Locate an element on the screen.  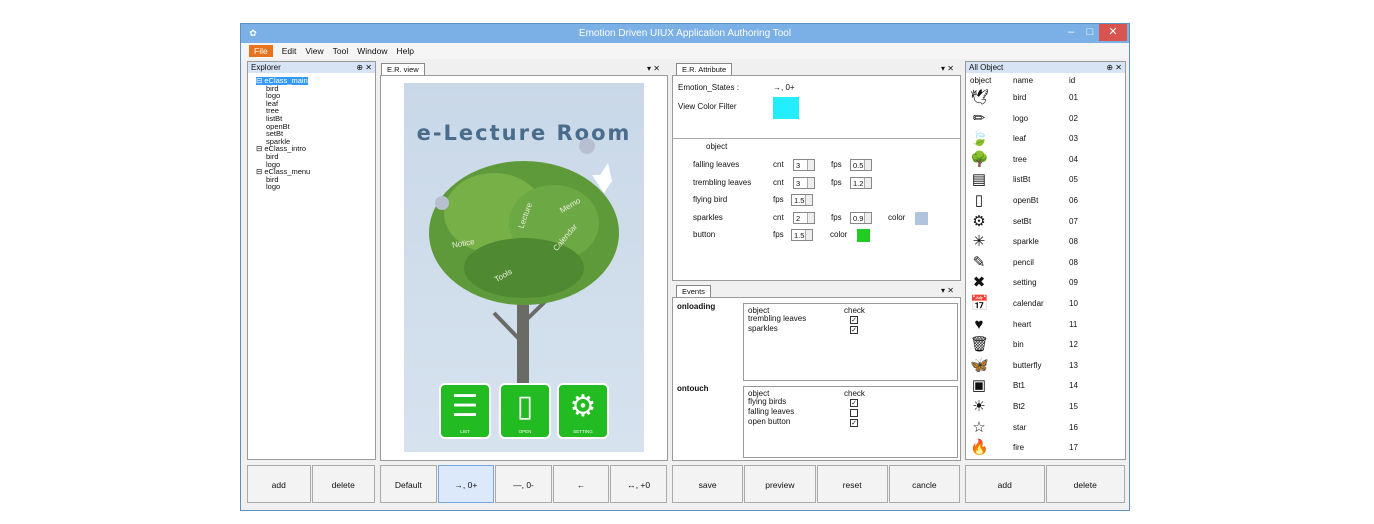
menu-view: View is located at coordinates (314, 51).